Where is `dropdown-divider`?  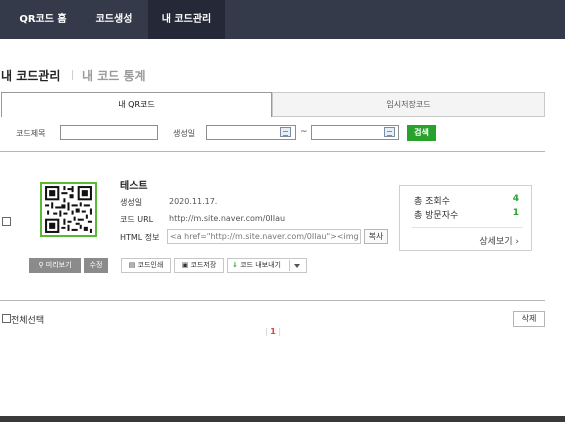
dropdown-divider is located at coordinates (289, 265).